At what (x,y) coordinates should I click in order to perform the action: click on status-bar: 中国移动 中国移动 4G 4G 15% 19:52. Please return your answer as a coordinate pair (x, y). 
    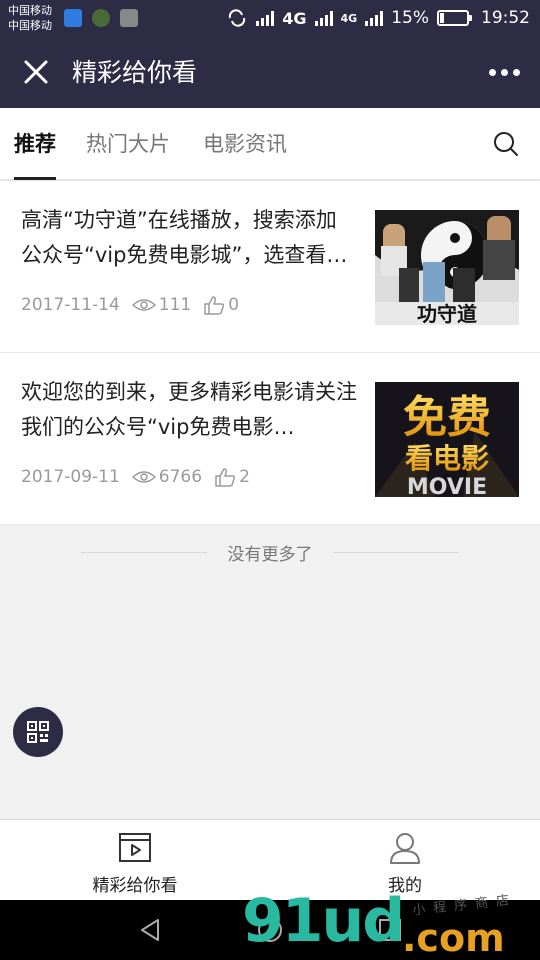
    Looking at the image, I should click on (270, 18).